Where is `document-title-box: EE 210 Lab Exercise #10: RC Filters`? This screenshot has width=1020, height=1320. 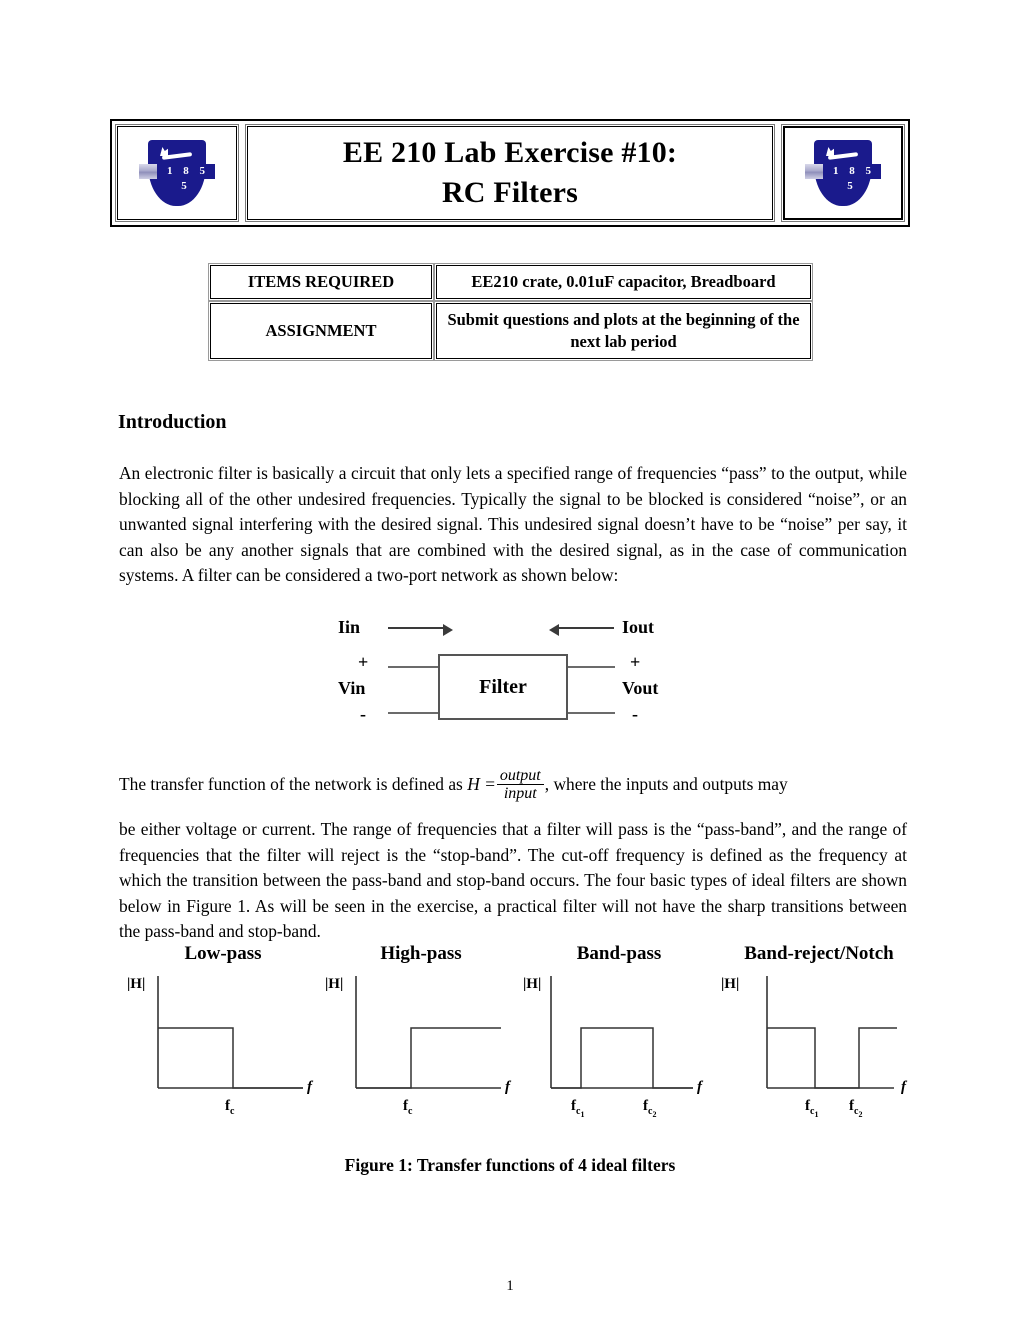 document-title-box: EE 210 Lab Exercise #10: RC Filters is located at coordinates (510, 173).